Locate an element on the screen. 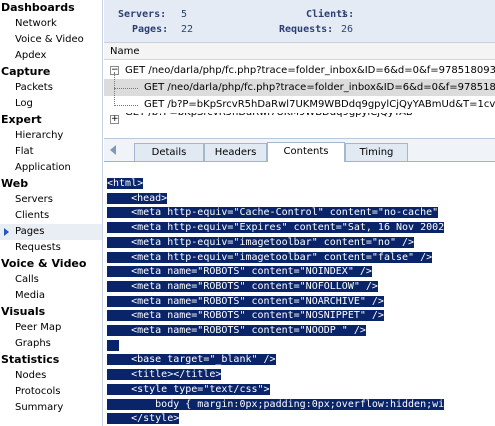 This screenshot has height=426, width=495. code-line-text: <meta name="ROBOTS" content="NOODP " /> is located at coordinates (236, 330).